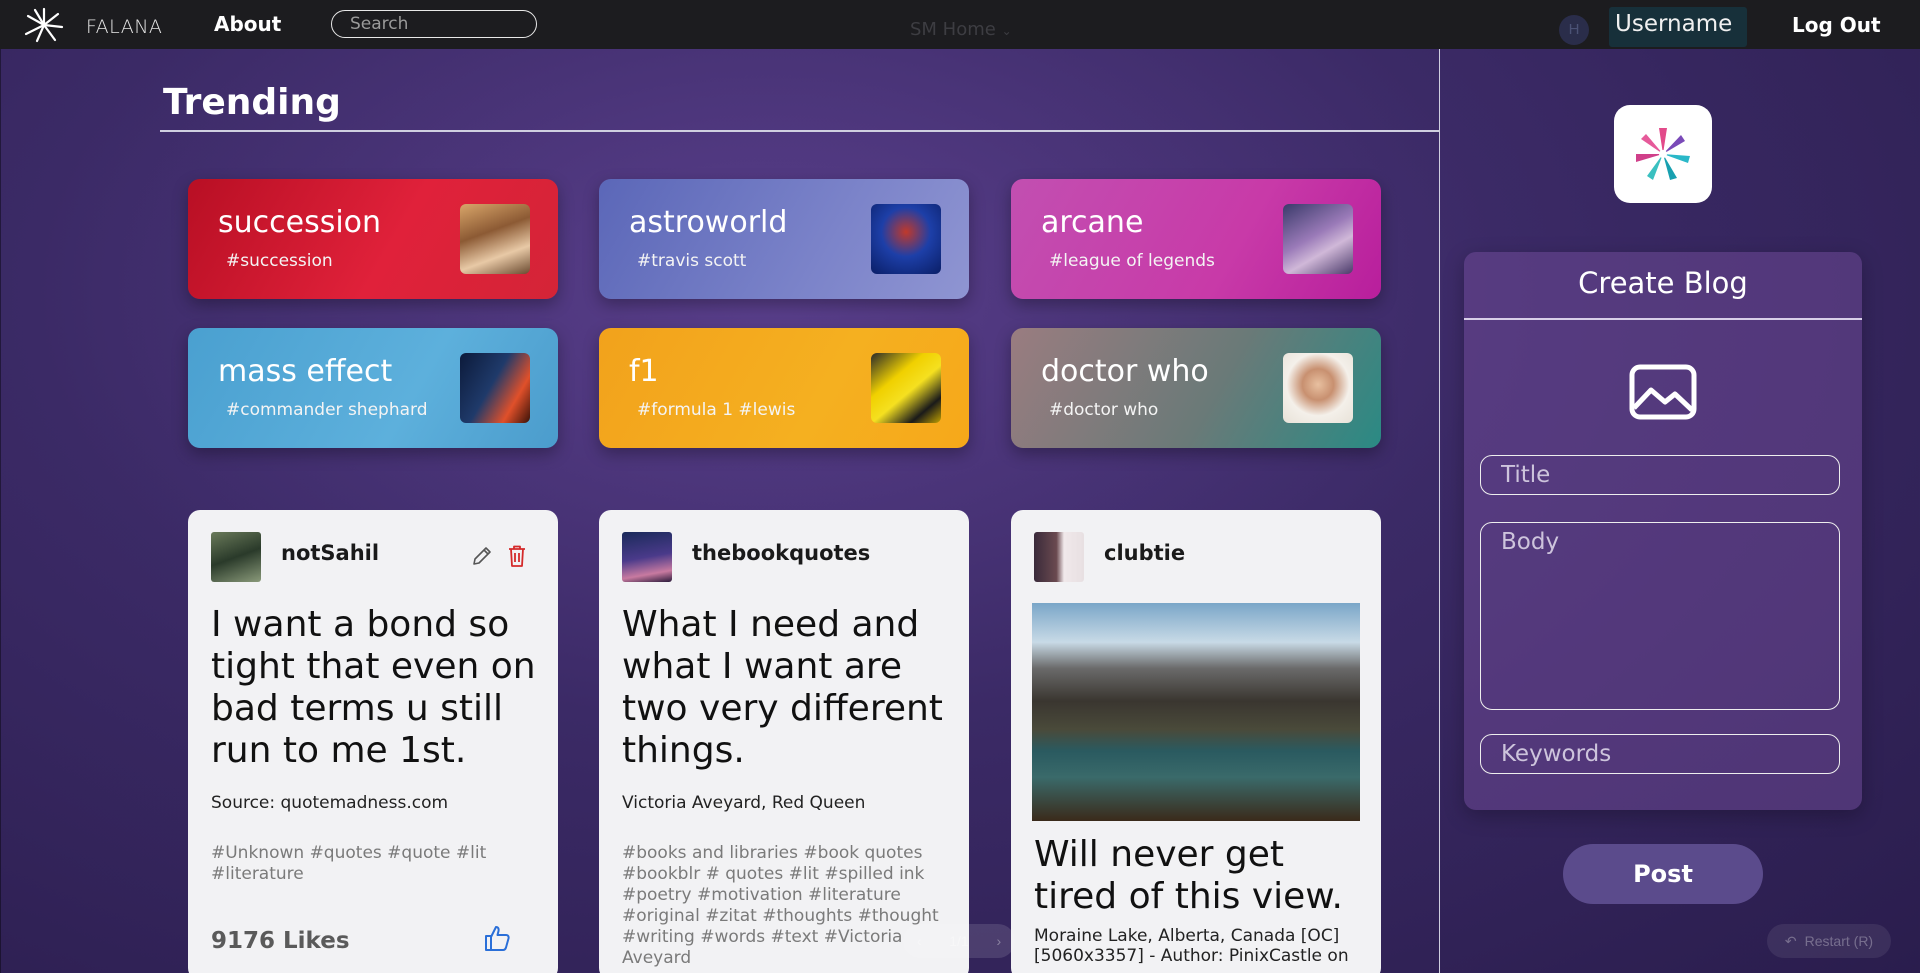 This screenshot has width=1920, height=973. Describe the element at coordinates (1836, 25) in the screenshot. I see `logout-button: Log Out` at that location.